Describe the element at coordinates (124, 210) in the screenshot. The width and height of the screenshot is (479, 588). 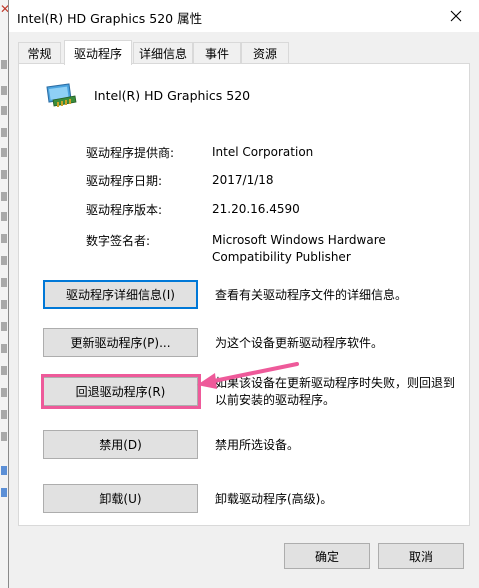
I see `version-label: 驱动程序版本:` at that location.